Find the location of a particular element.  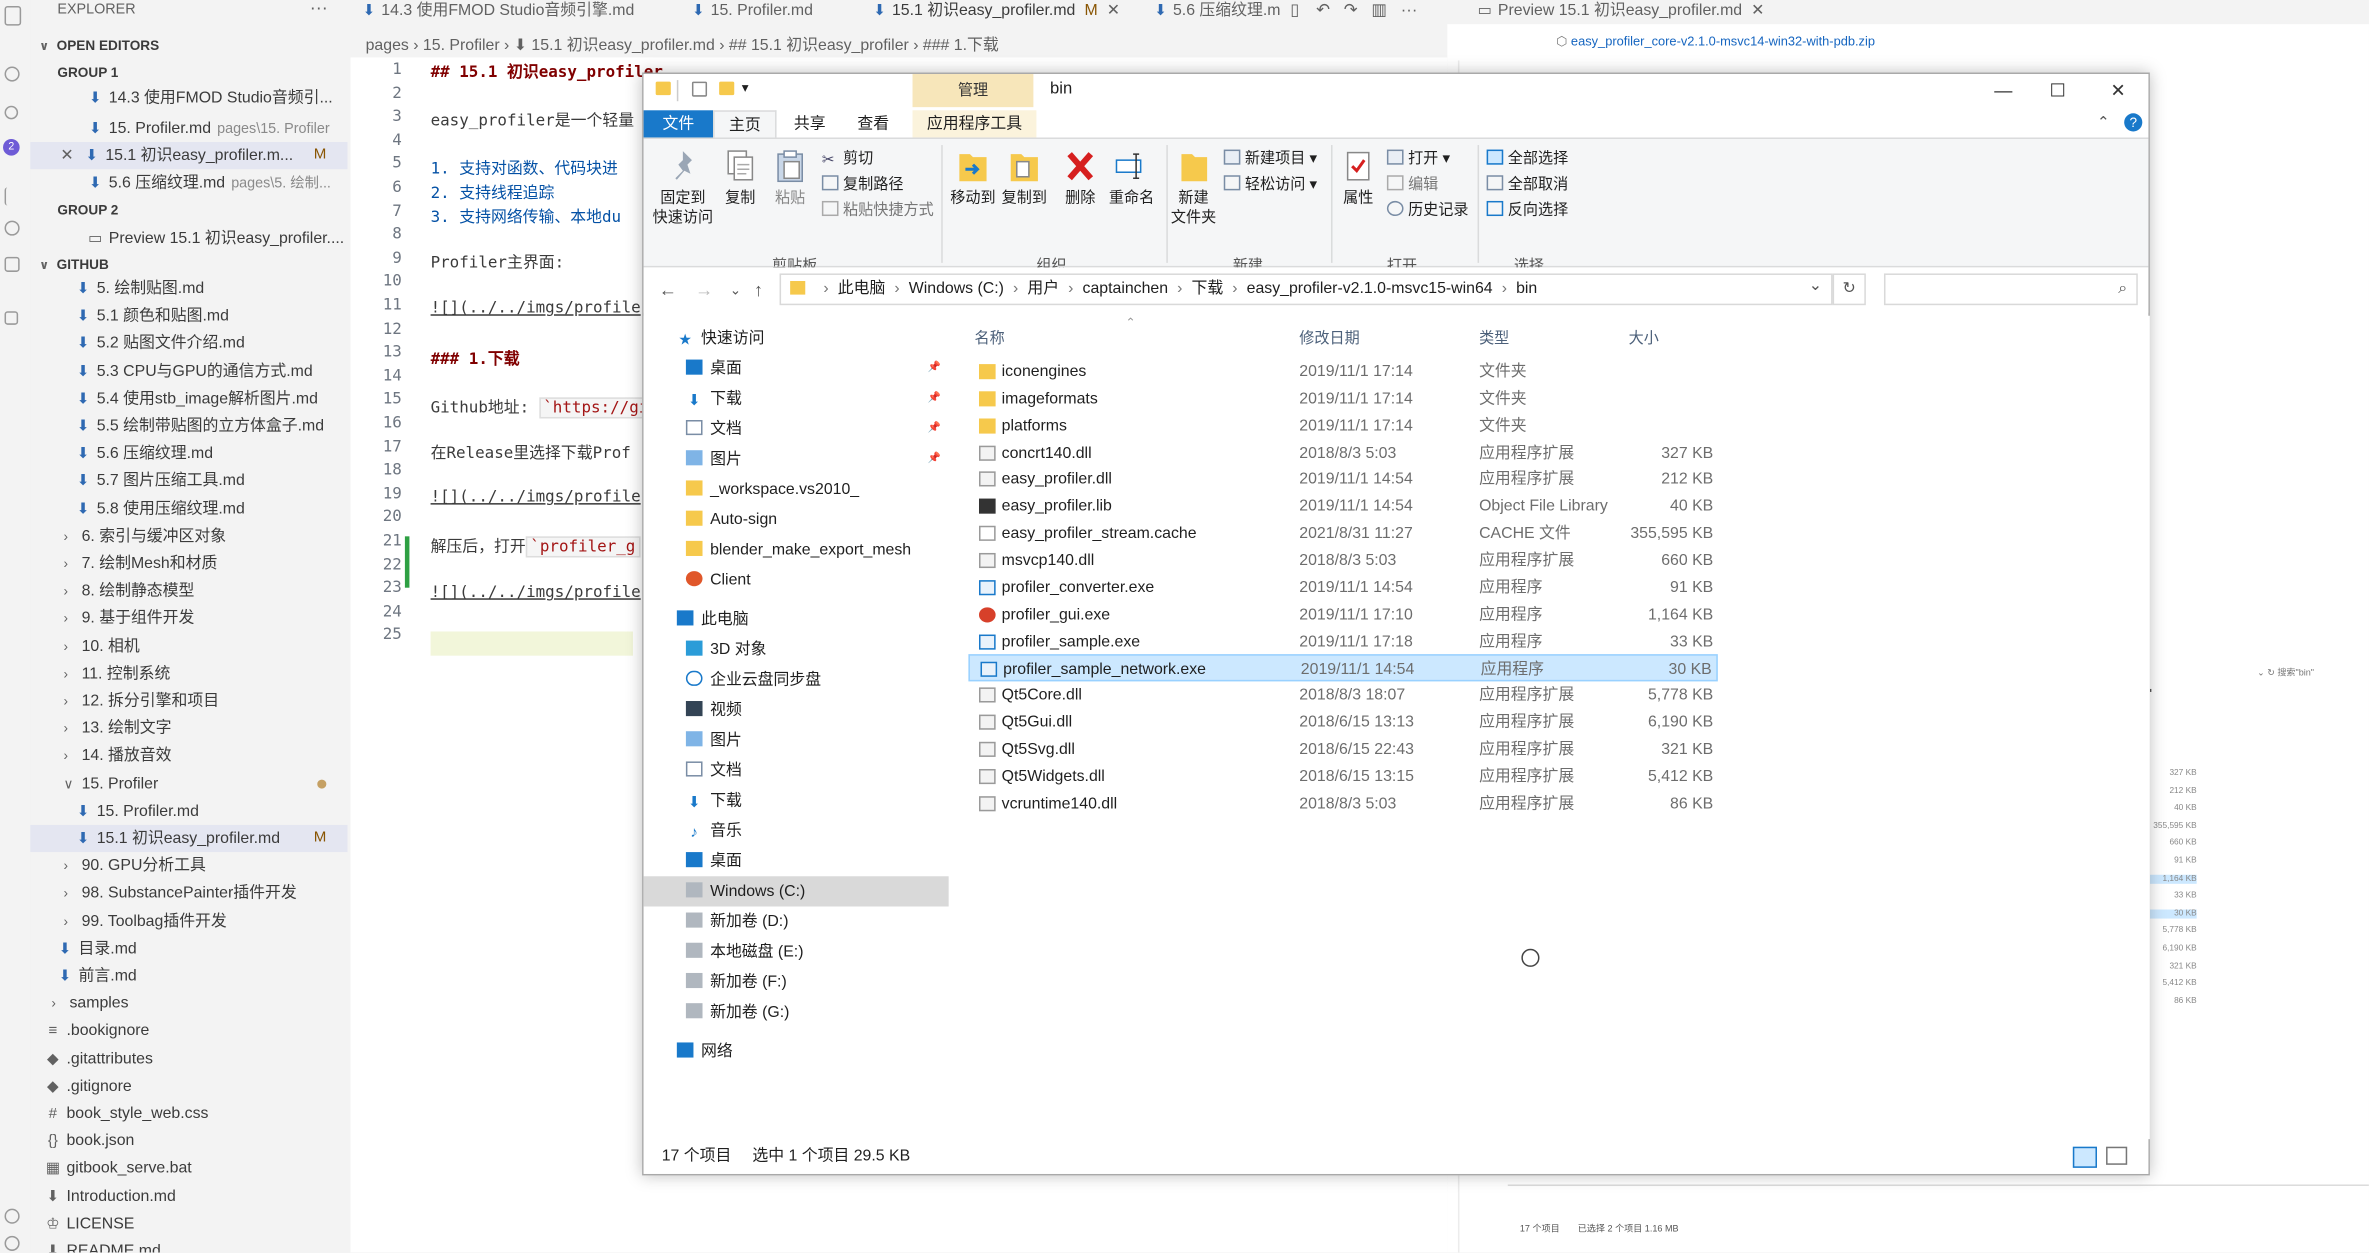

tab-fmod: ⬇ 14.3 使用FMOD Studio音频引擎.md is located at coordinates (499, 12).